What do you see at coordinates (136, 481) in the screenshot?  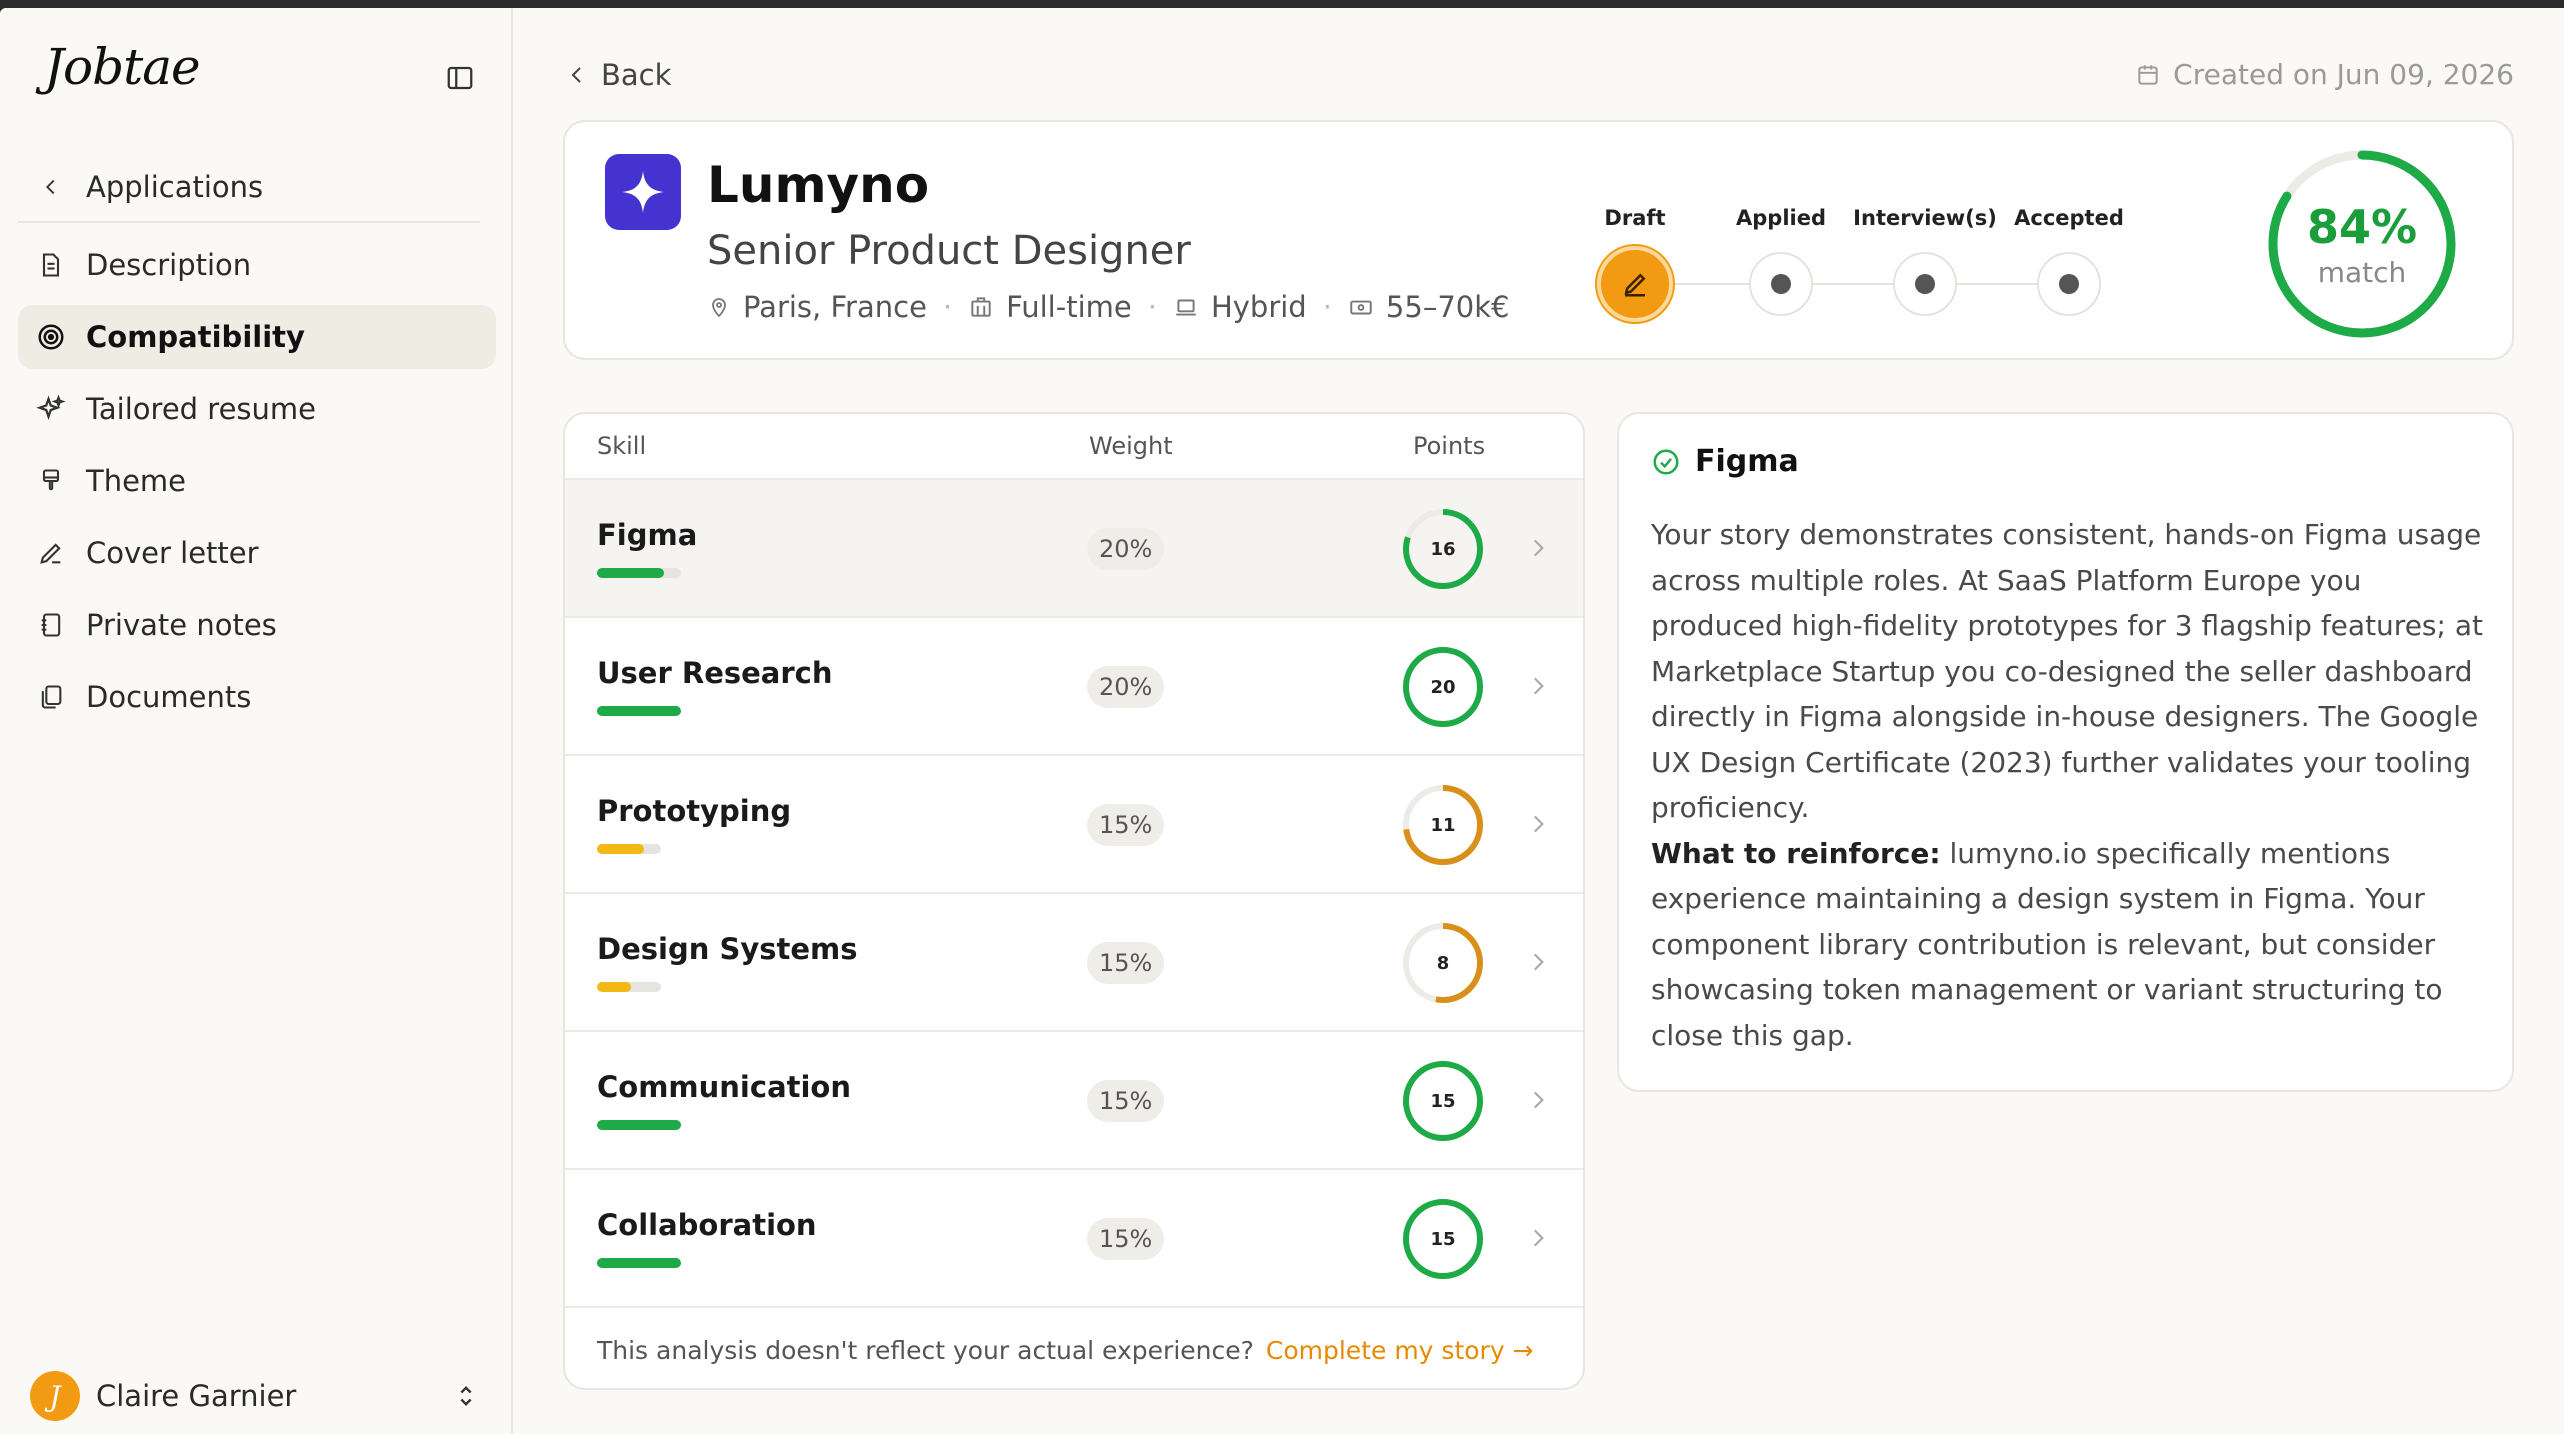 I see `sidebar-item-label: Theme` at bounding box center [136, 481].